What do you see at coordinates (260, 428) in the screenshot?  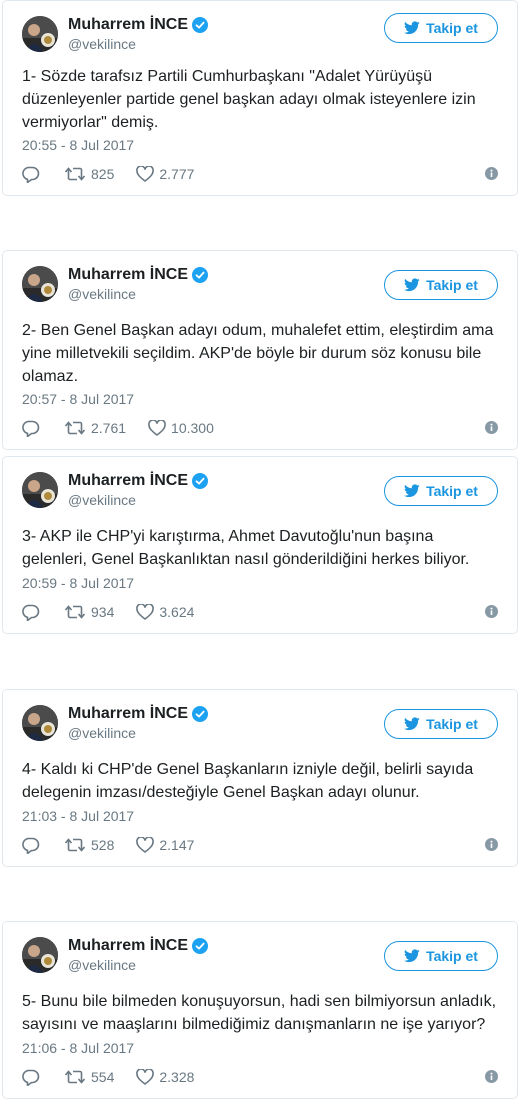 I see `tweet-actions: 2.761 10.300` at bounding box center [260, 428].